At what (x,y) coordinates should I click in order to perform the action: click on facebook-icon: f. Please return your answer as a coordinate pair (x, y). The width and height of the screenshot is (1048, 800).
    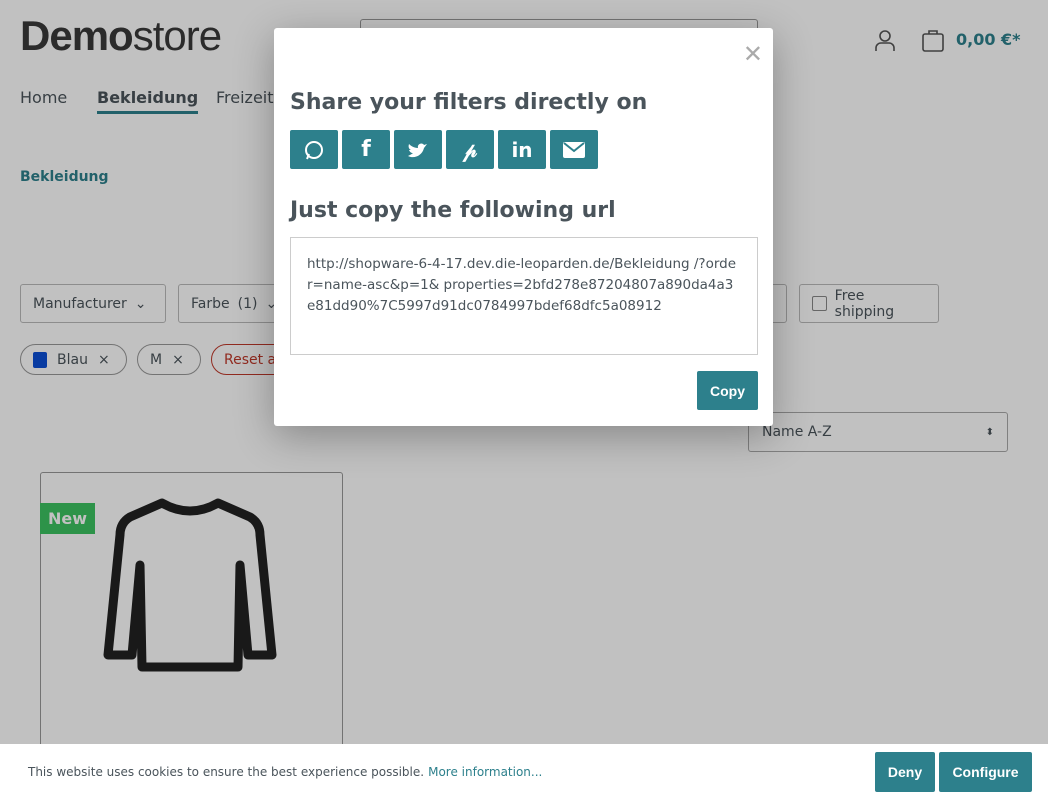
    Looking at the image, I should click on (366, 149).